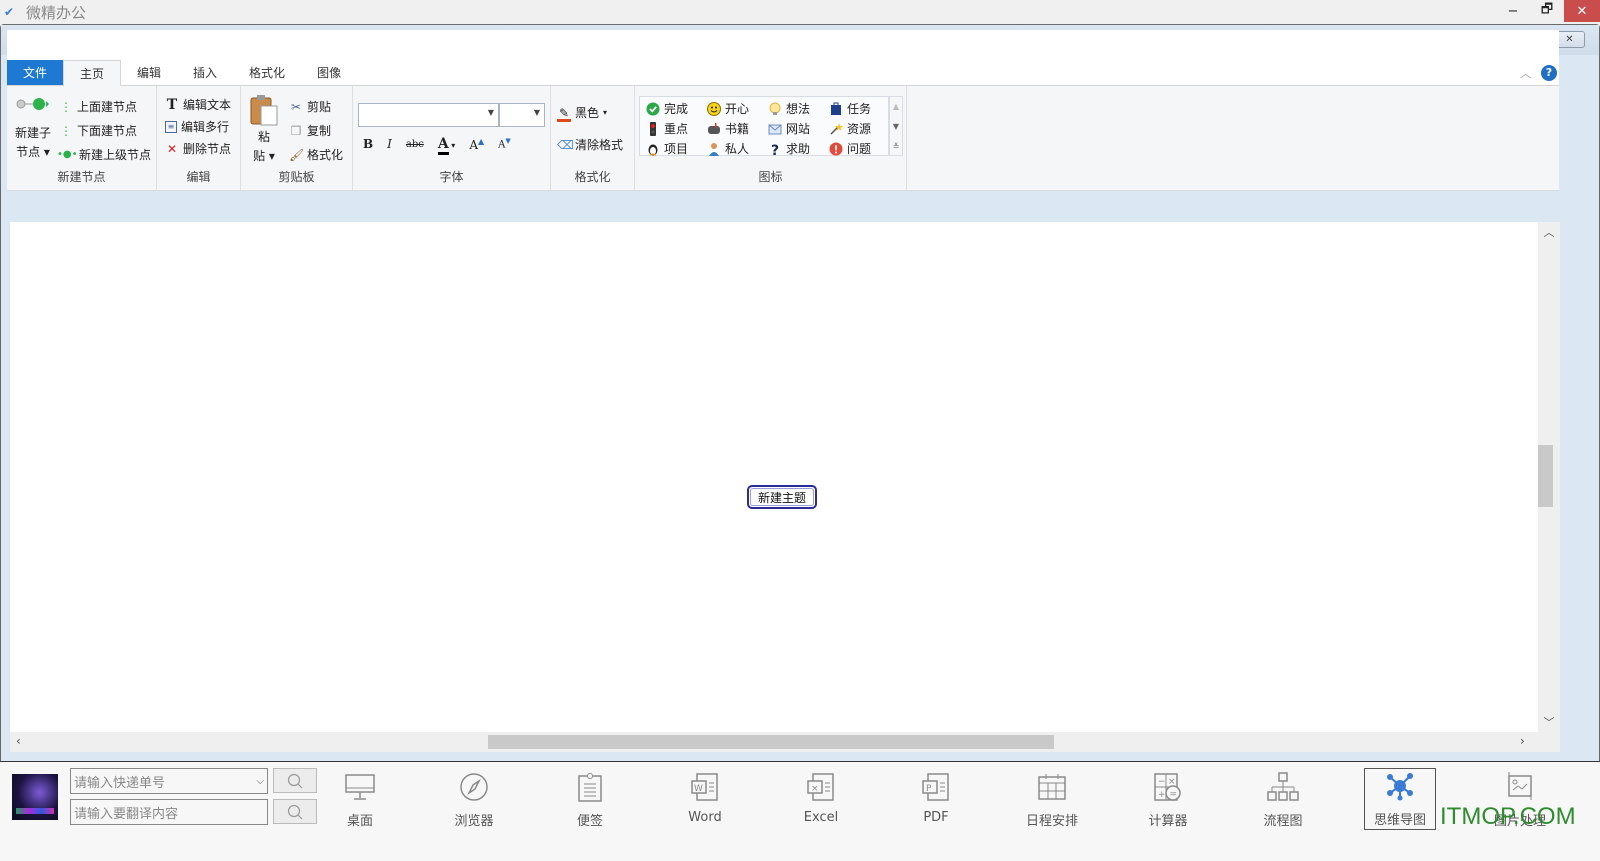 The height and width of the screenshot is (861, 1600). Describe the element at coordinates (1168, 800) in the screenshot. I see `app-calculator: − × + = 计算器` at that location.